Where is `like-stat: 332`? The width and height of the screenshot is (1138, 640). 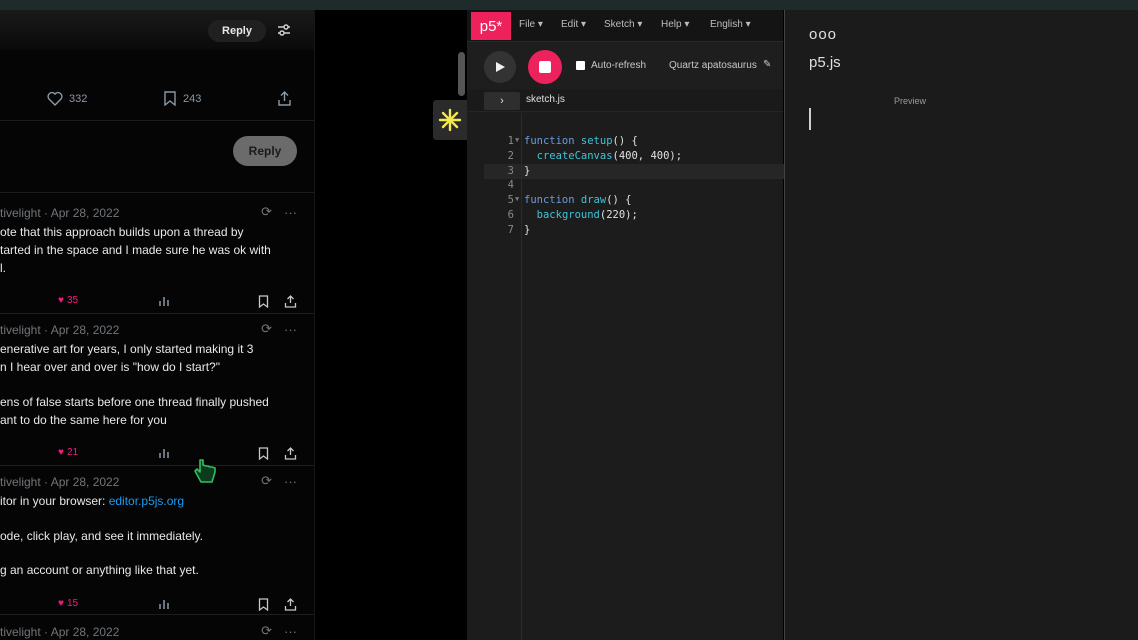 like-stat: 332 is located at coordinates (67, 98).